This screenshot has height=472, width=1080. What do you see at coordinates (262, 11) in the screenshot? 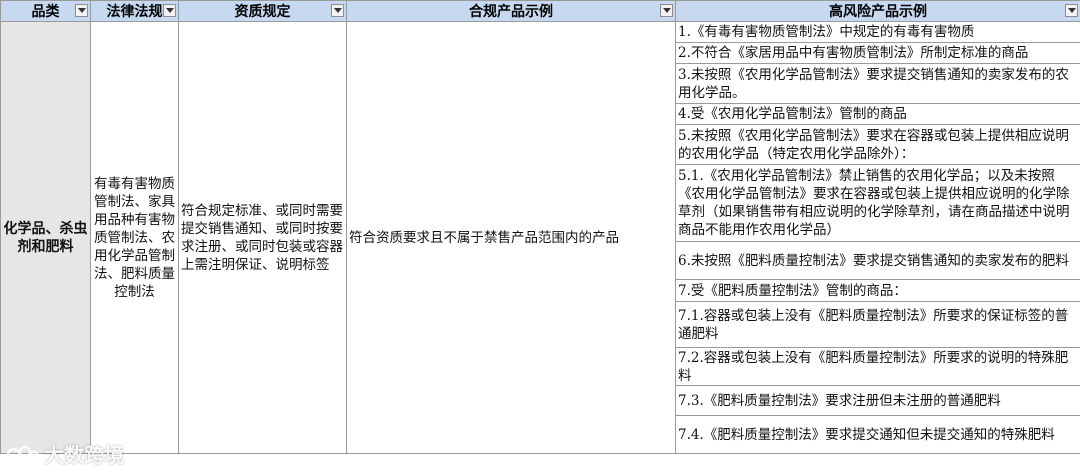
I see `header-qualification: 资质规定` at bounding box center [262, 11].